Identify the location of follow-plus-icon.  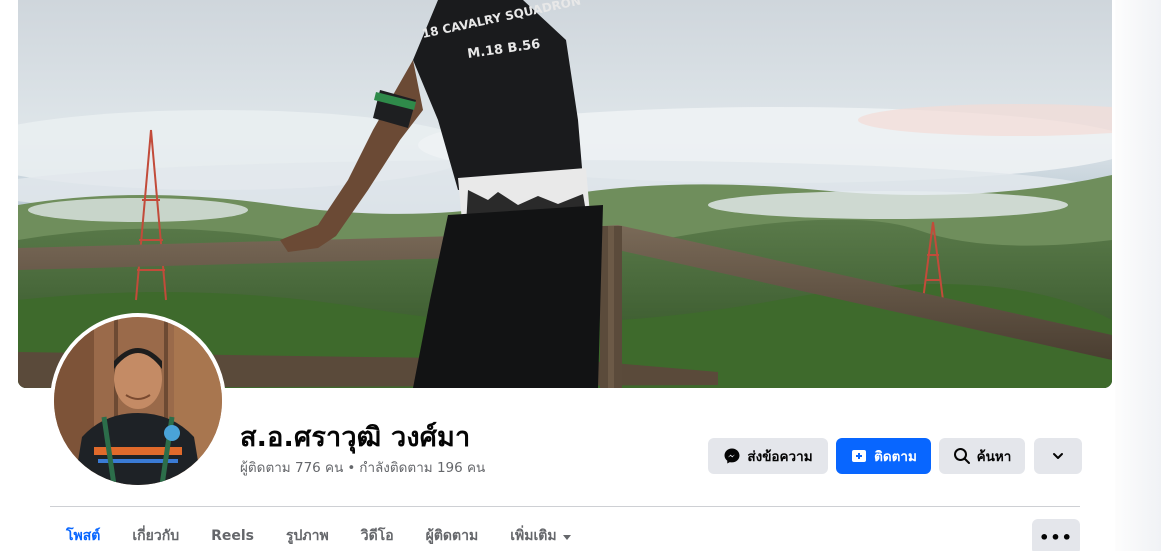
(859, 456).